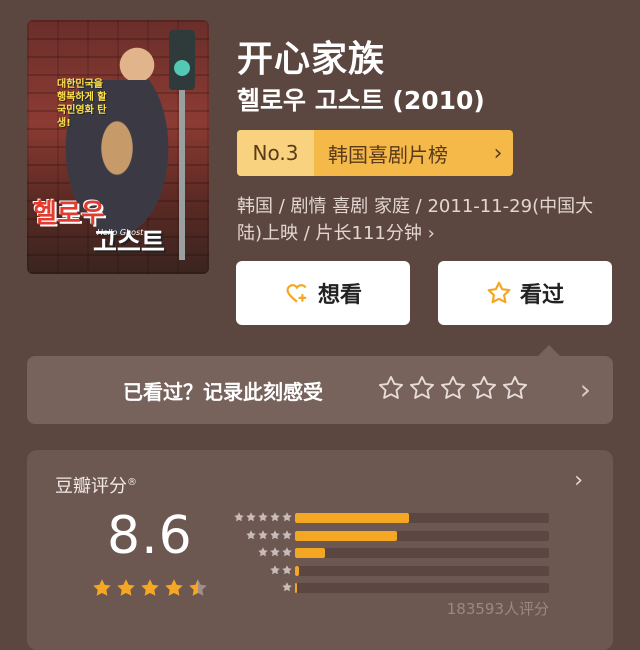  I want to click on registered-mark: ®, so click(132, 482).